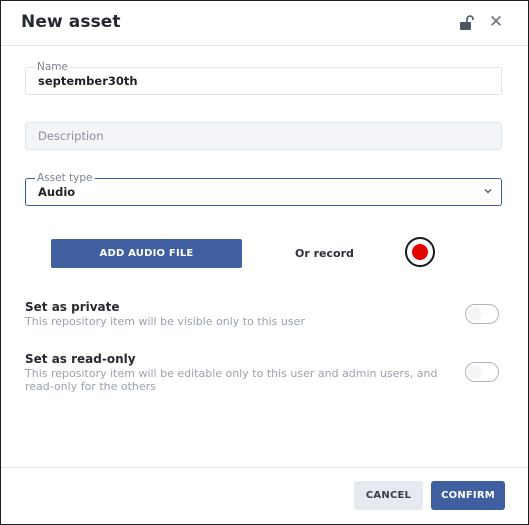 This screenshot has width=529, height=525. I want to click on asset-type-value: Audio, so click(57, 192).